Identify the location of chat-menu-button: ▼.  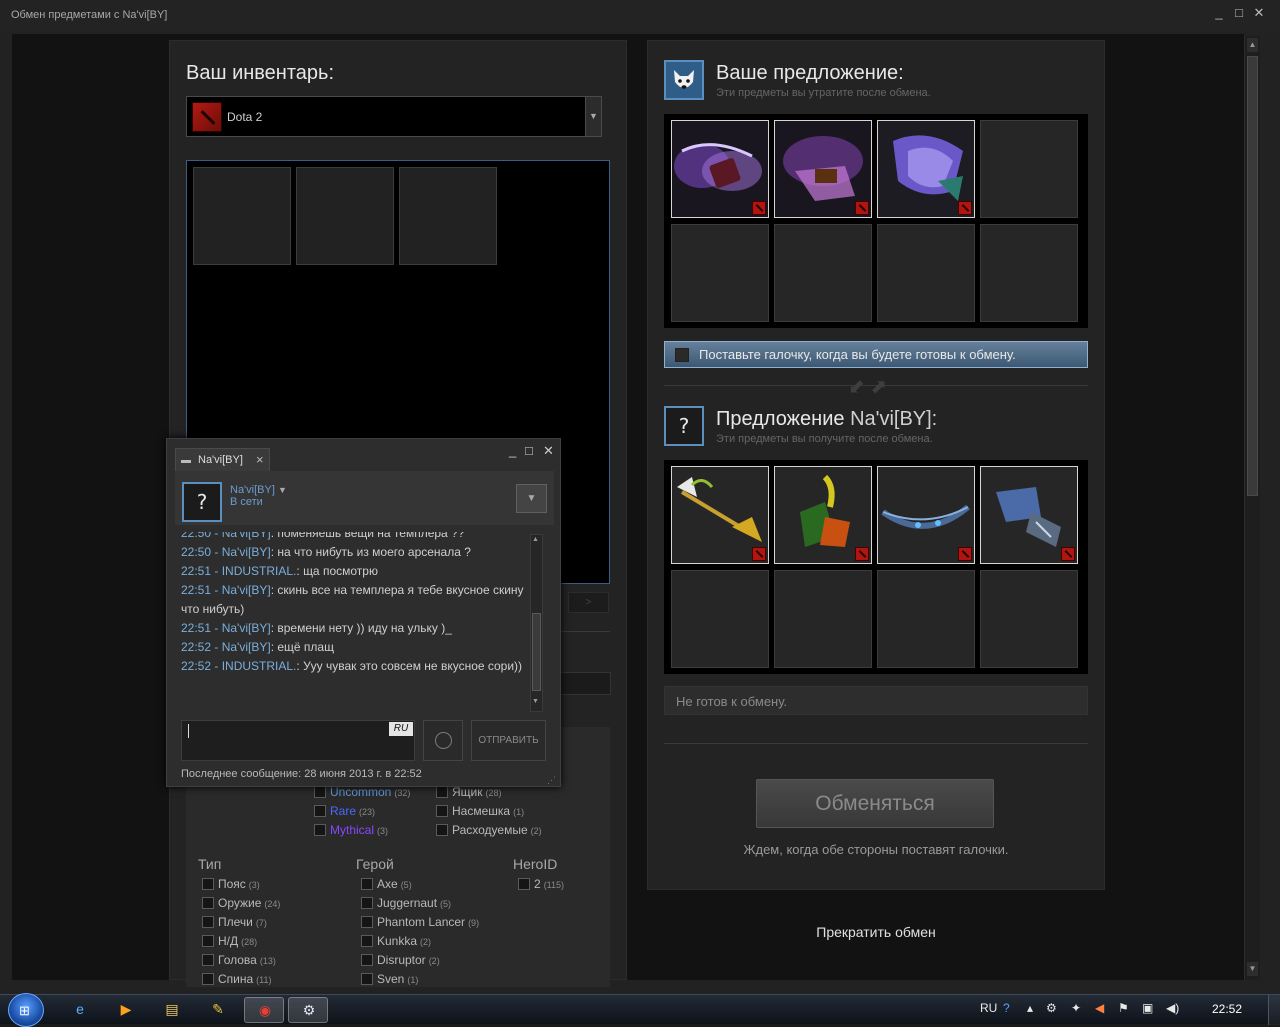
(531, 498).